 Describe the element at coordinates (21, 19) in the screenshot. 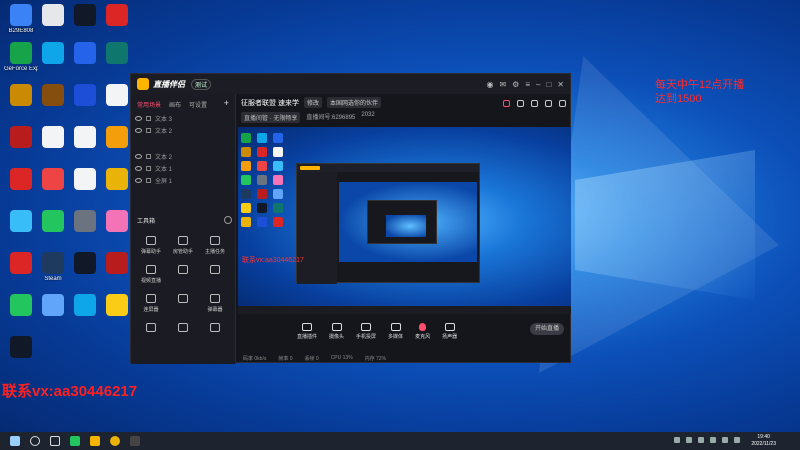

I see `desktop-icon: B29E808` at that location.